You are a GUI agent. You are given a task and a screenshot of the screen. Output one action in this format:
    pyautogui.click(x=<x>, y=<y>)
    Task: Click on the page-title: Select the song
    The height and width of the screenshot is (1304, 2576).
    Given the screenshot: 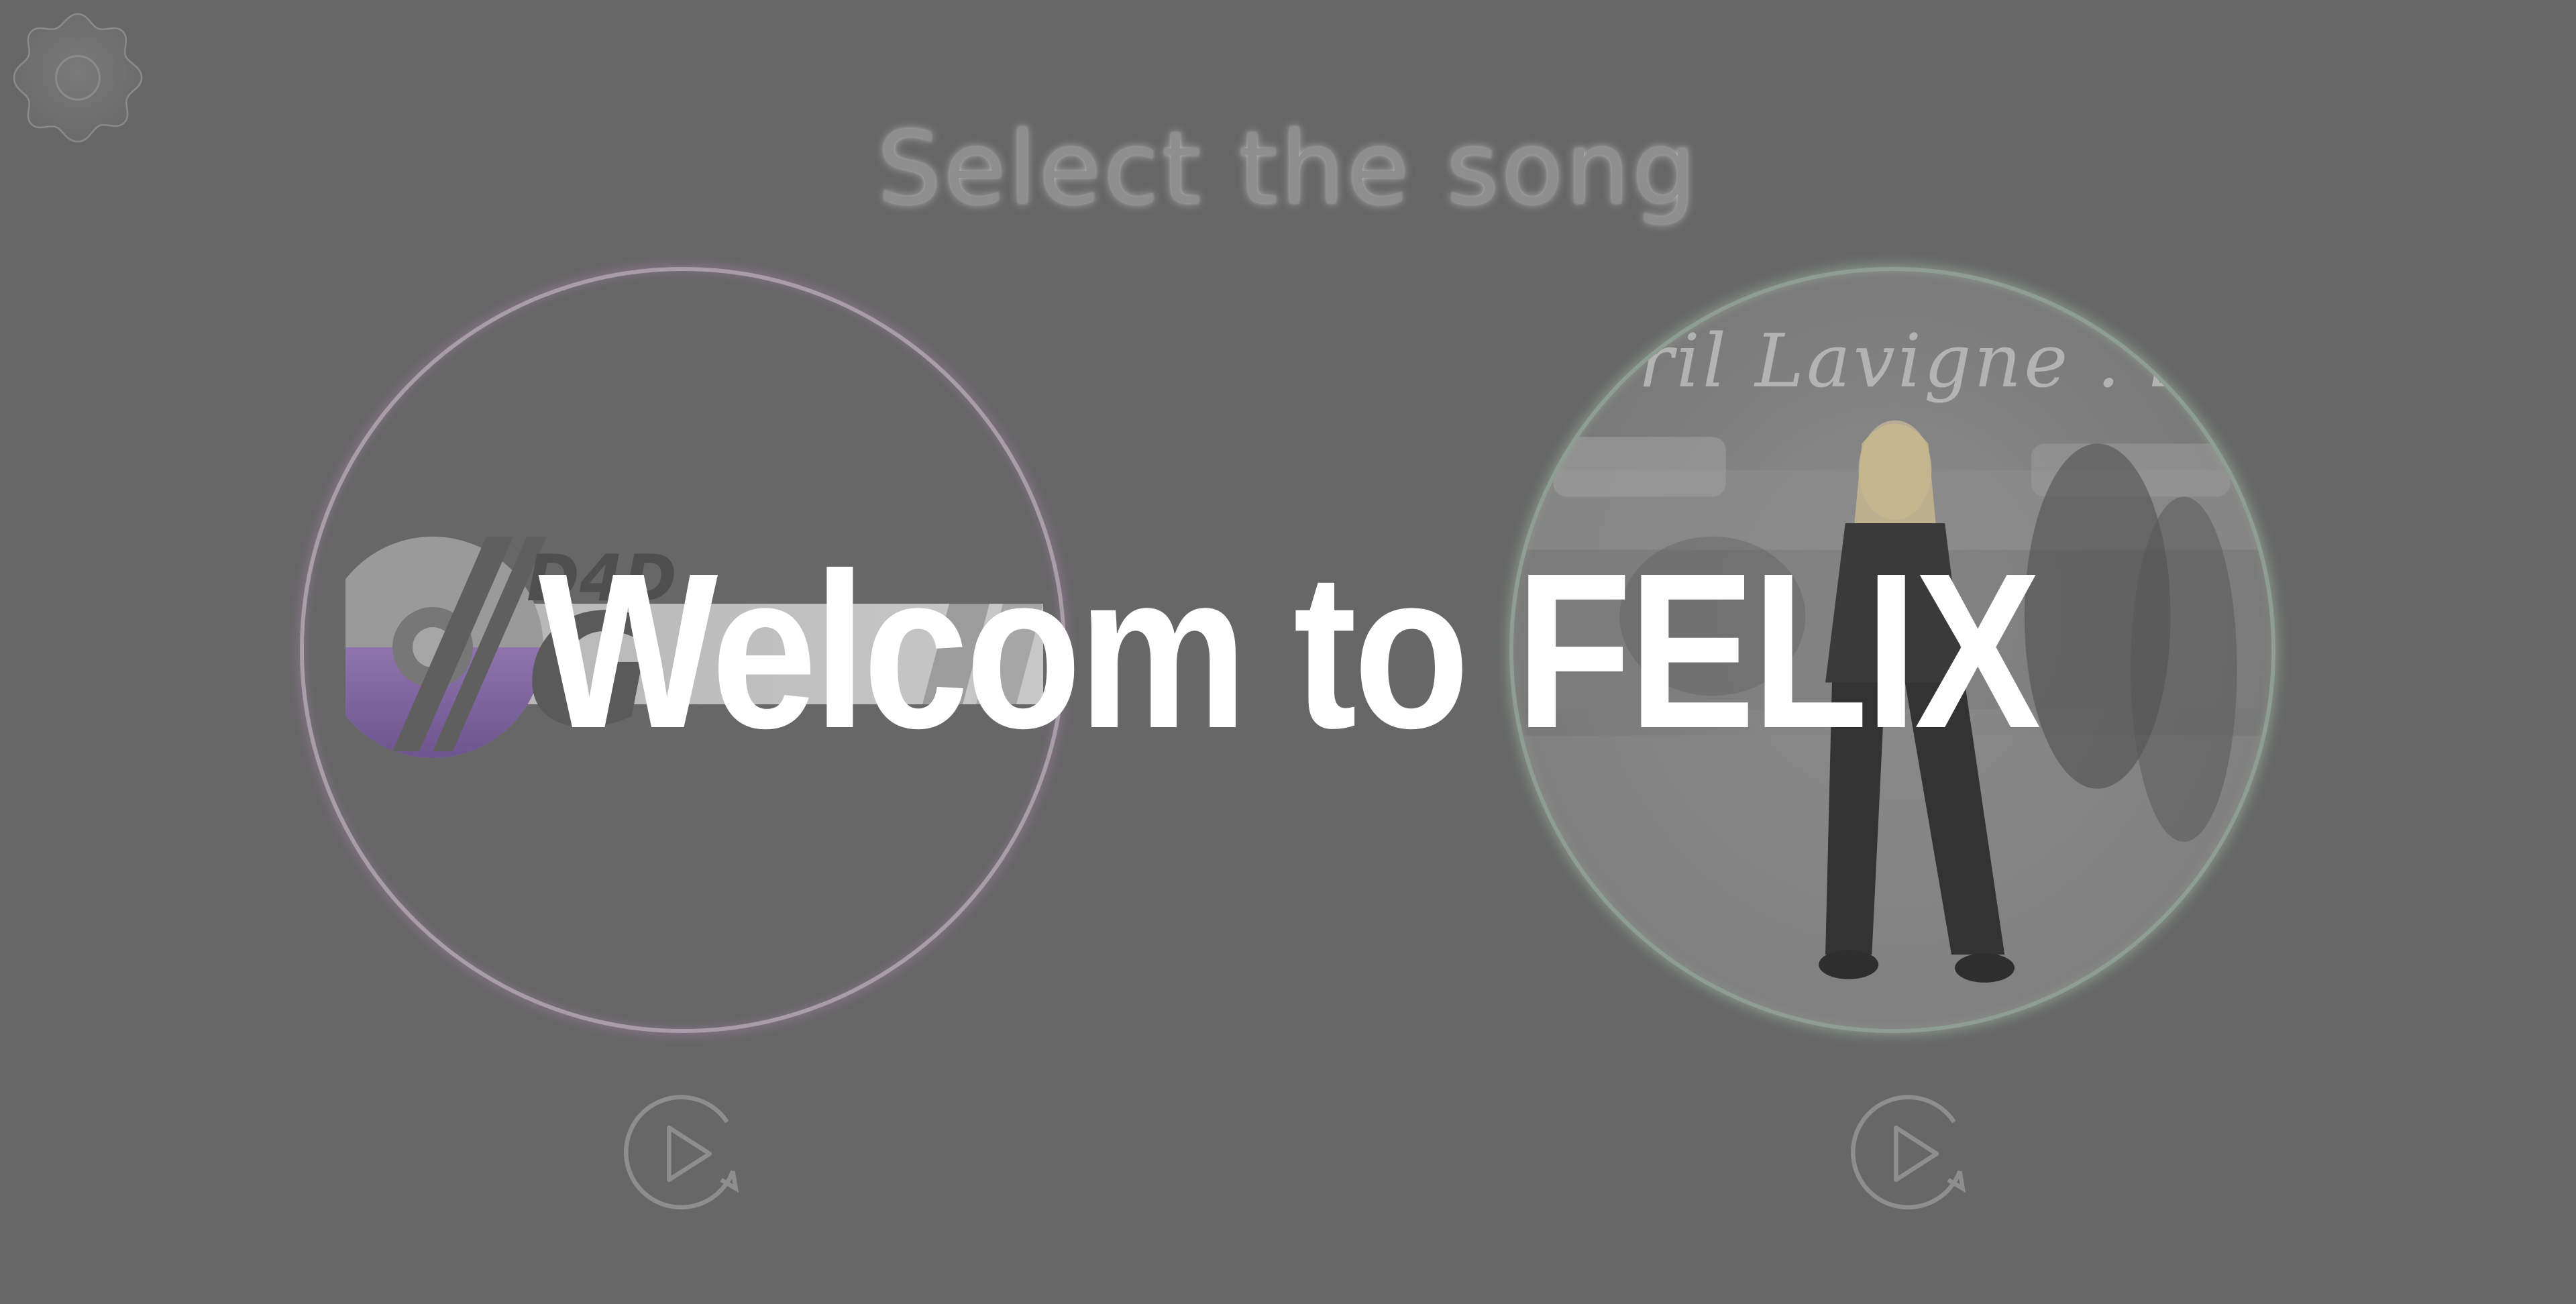 What is the action you would take?
    pyautogui.click(x=1288, y=169)
    